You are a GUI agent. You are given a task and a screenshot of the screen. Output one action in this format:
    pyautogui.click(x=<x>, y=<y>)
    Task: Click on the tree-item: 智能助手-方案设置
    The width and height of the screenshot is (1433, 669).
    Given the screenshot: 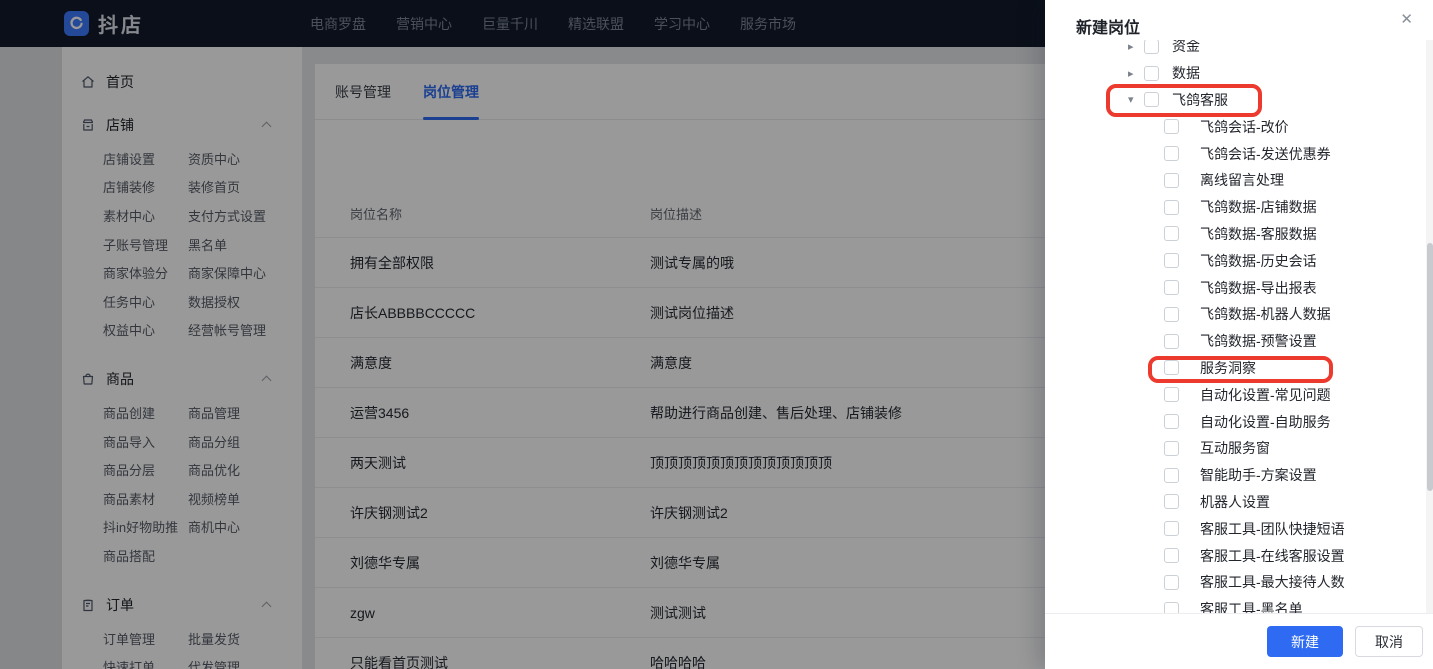 What is the action you would take?
    pyautogui.click(x=1235, y=475)
    